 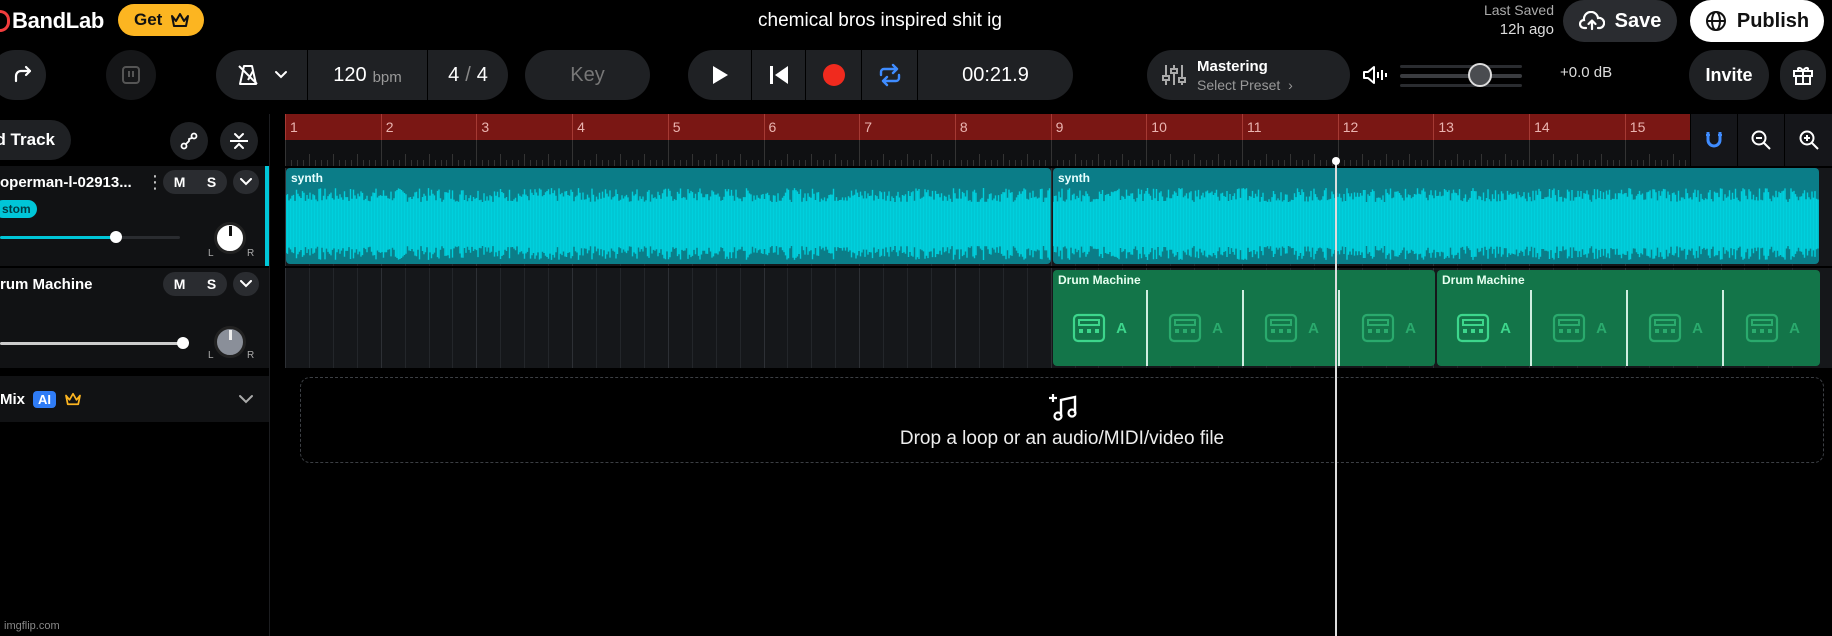 What do you see at coordinates (1803, 75) in the screenshot?
I see `gift-button` at bounding box center [1803, 75].